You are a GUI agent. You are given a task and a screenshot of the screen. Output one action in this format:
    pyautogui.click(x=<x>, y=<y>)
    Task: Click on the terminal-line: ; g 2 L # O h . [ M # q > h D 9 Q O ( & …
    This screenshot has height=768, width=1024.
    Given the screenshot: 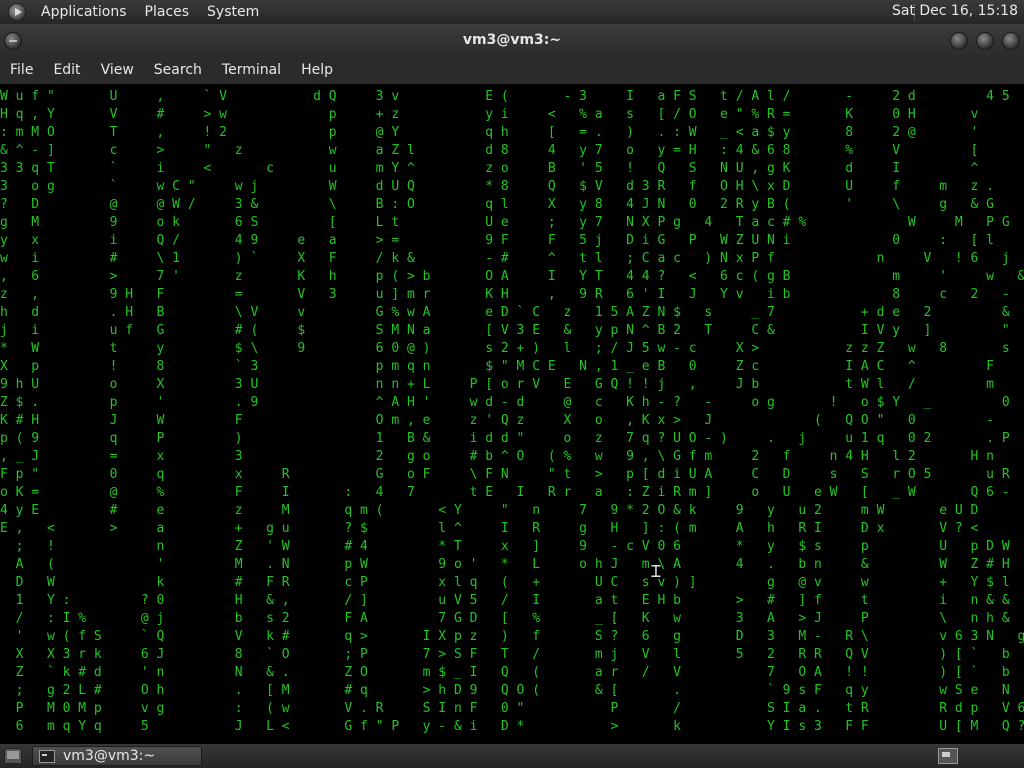 What is the action you would take?
    pyautogui.click(x=505, y=690)
    